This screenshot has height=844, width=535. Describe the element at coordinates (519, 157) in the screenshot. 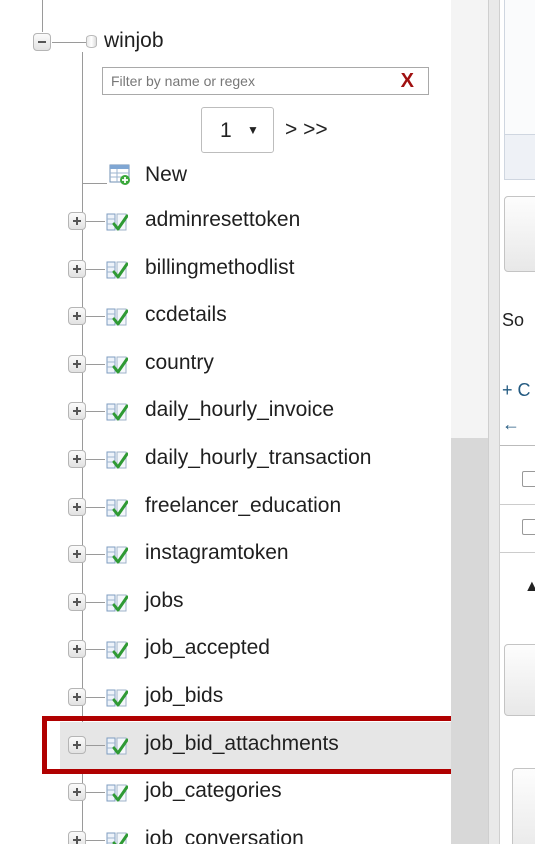

I see `main-panel-box-footer` at that location.